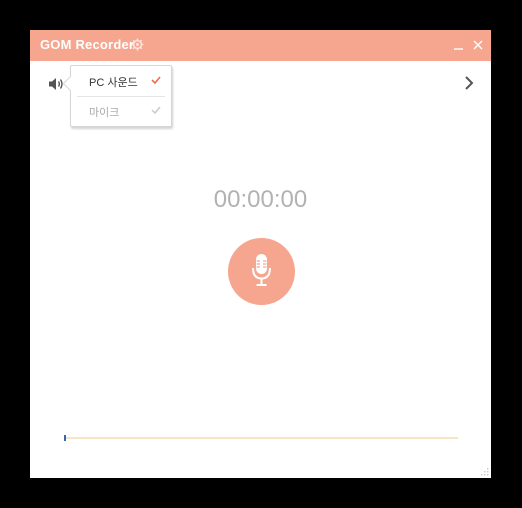  I want to click on audio-level-marker, so click(65, 438).